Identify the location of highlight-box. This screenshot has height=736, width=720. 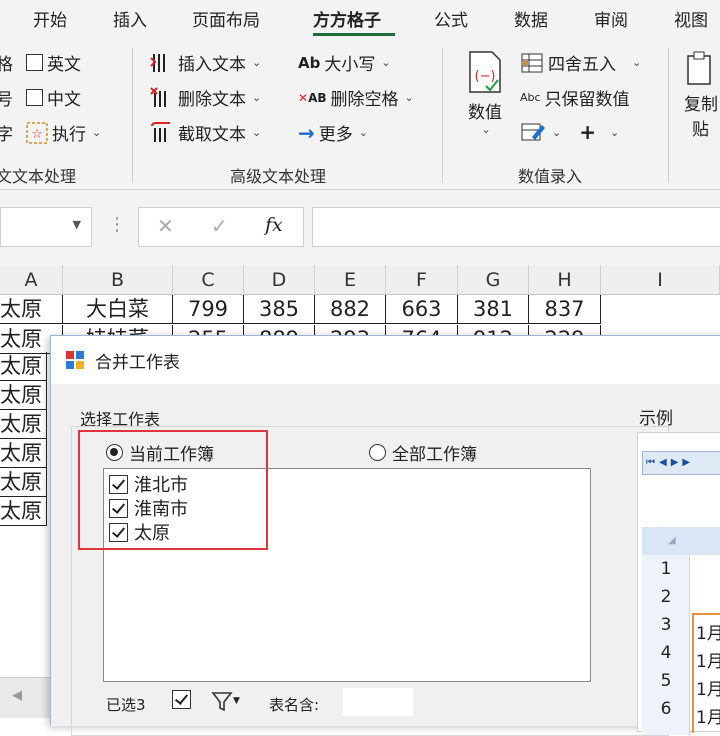
(173, 490).